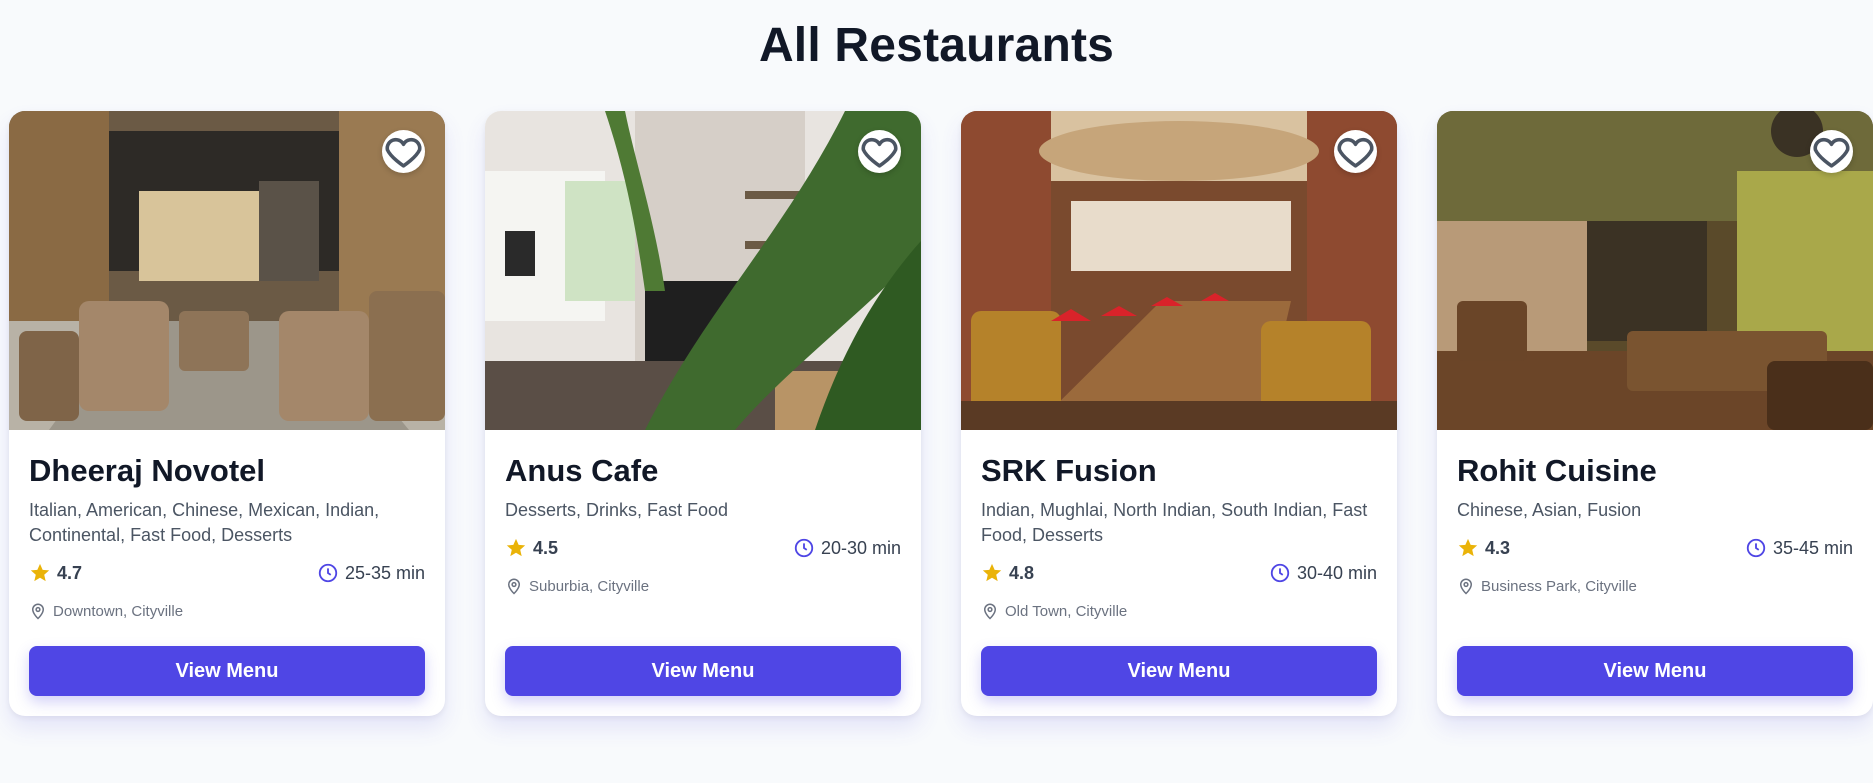 The height and width of the screenshot is (783, 1873). Describe the element at coordinates (582, 470) in the screenshot. I see `restaurant-name: Anus Cafe` at that location.